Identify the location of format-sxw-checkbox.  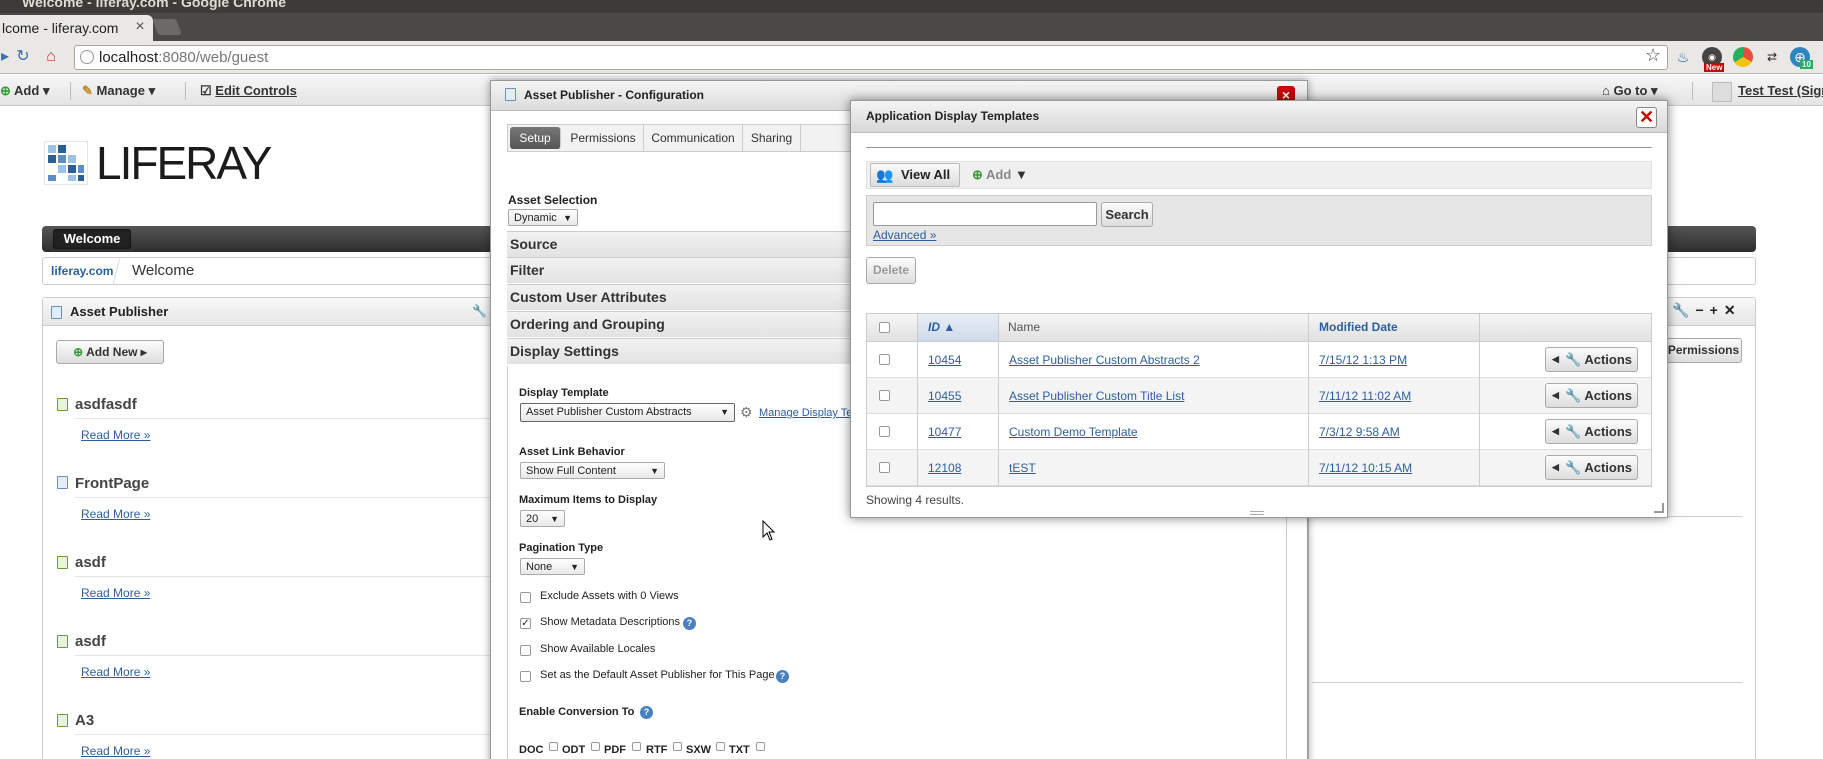
(720, 746).